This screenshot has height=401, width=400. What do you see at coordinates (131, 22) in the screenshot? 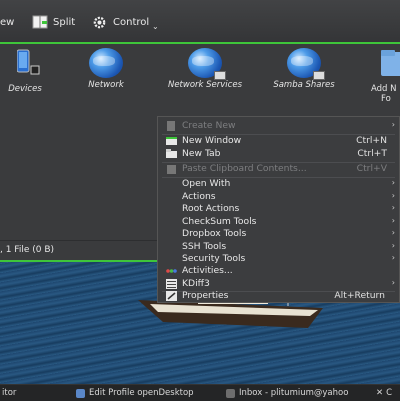
I see `control-button-label: Control` at bounding box center [131, 22].